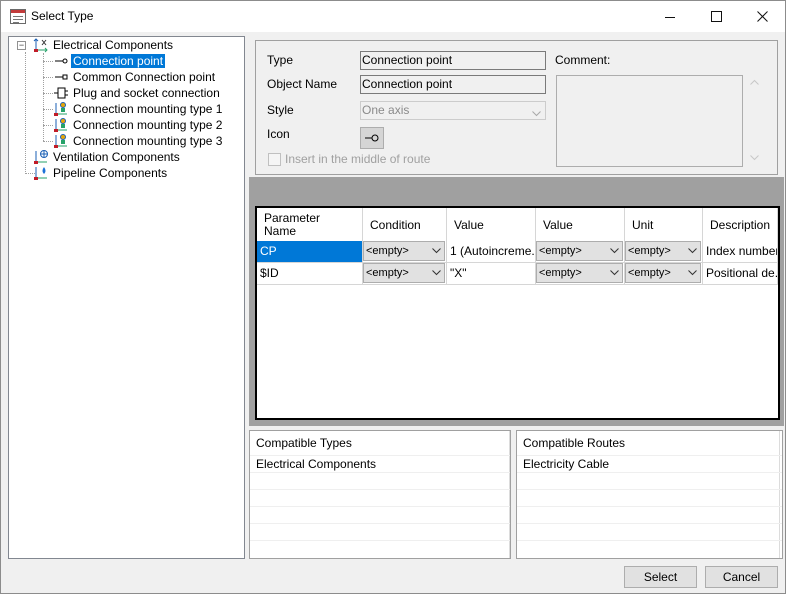 The image size is (786, 594). What do you see at coordinates (580, 225) in the screenshot?
I see `column-header-value-2: Value` at bounding box center [580, 225].